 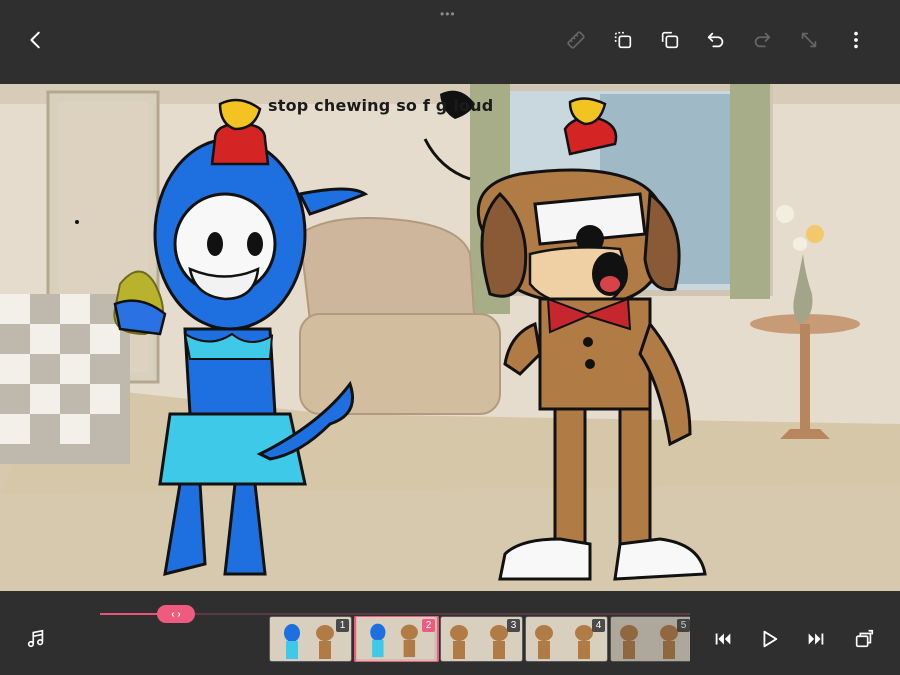 I want to click on more-button, so click(x=856, y=40).